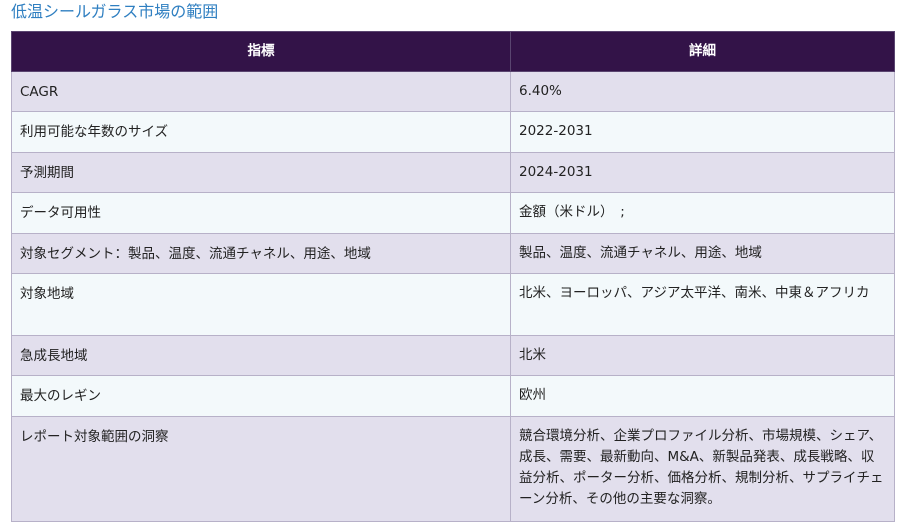 The image size is (909, 532). I want to click on row-value: 製品、温度、流通チャネル、用途、地域, so click(702, 253).